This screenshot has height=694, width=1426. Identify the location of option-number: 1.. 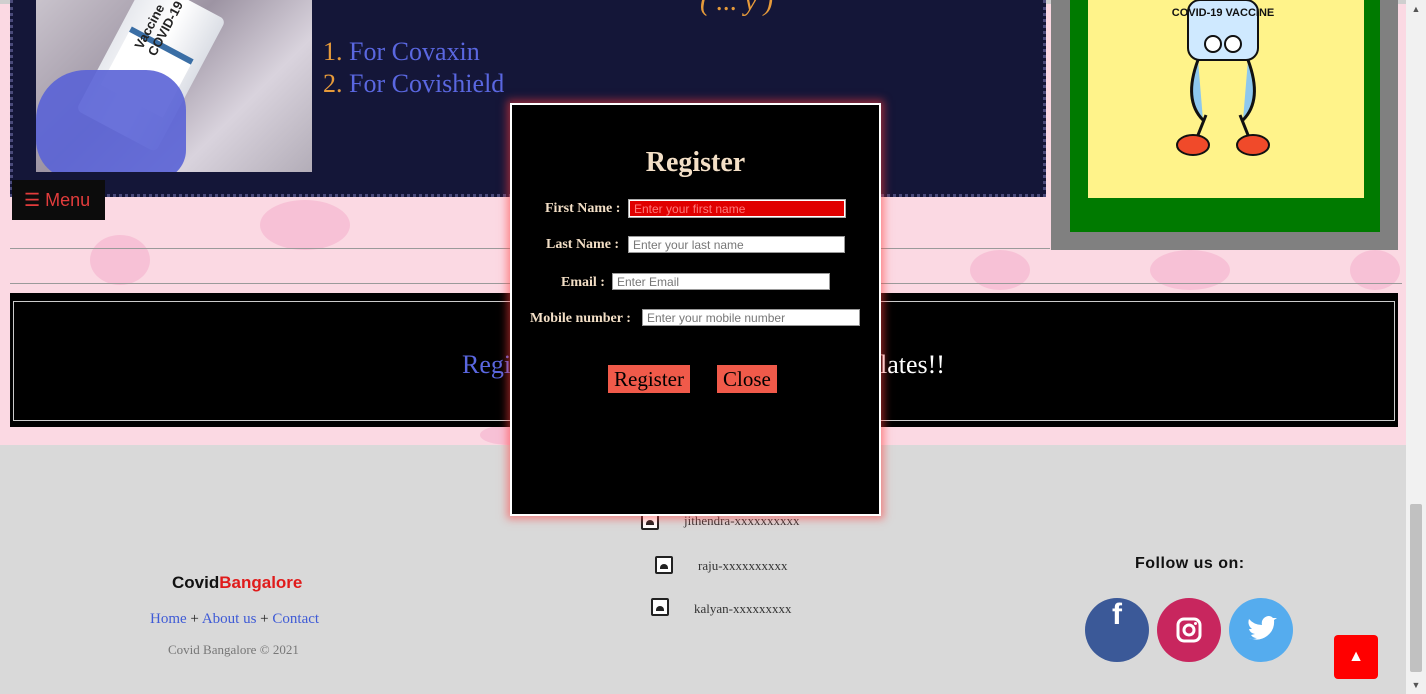
(333, 51).